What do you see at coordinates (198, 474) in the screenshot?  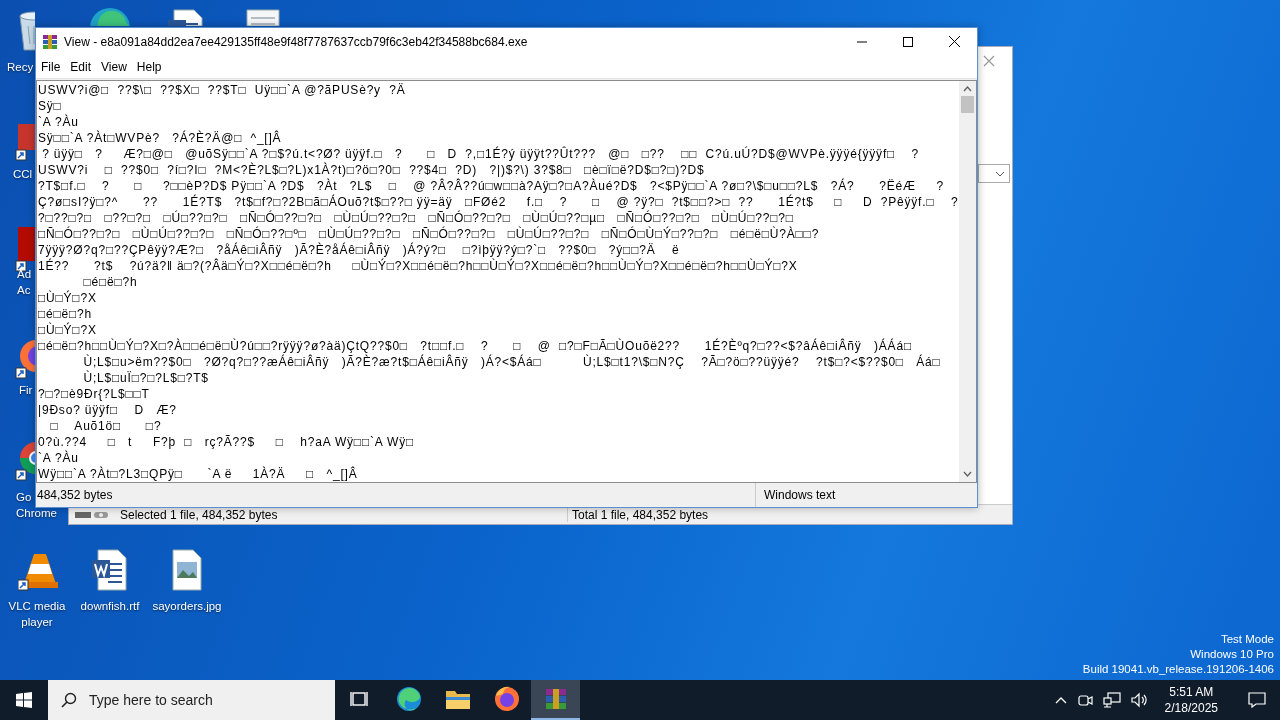 I see `text-line: Wÿ□□`A ?Àt□?L3□QPÿ□ `A ë 1À?Ä □ ^_[]Â` at bounding box center [198, 474].